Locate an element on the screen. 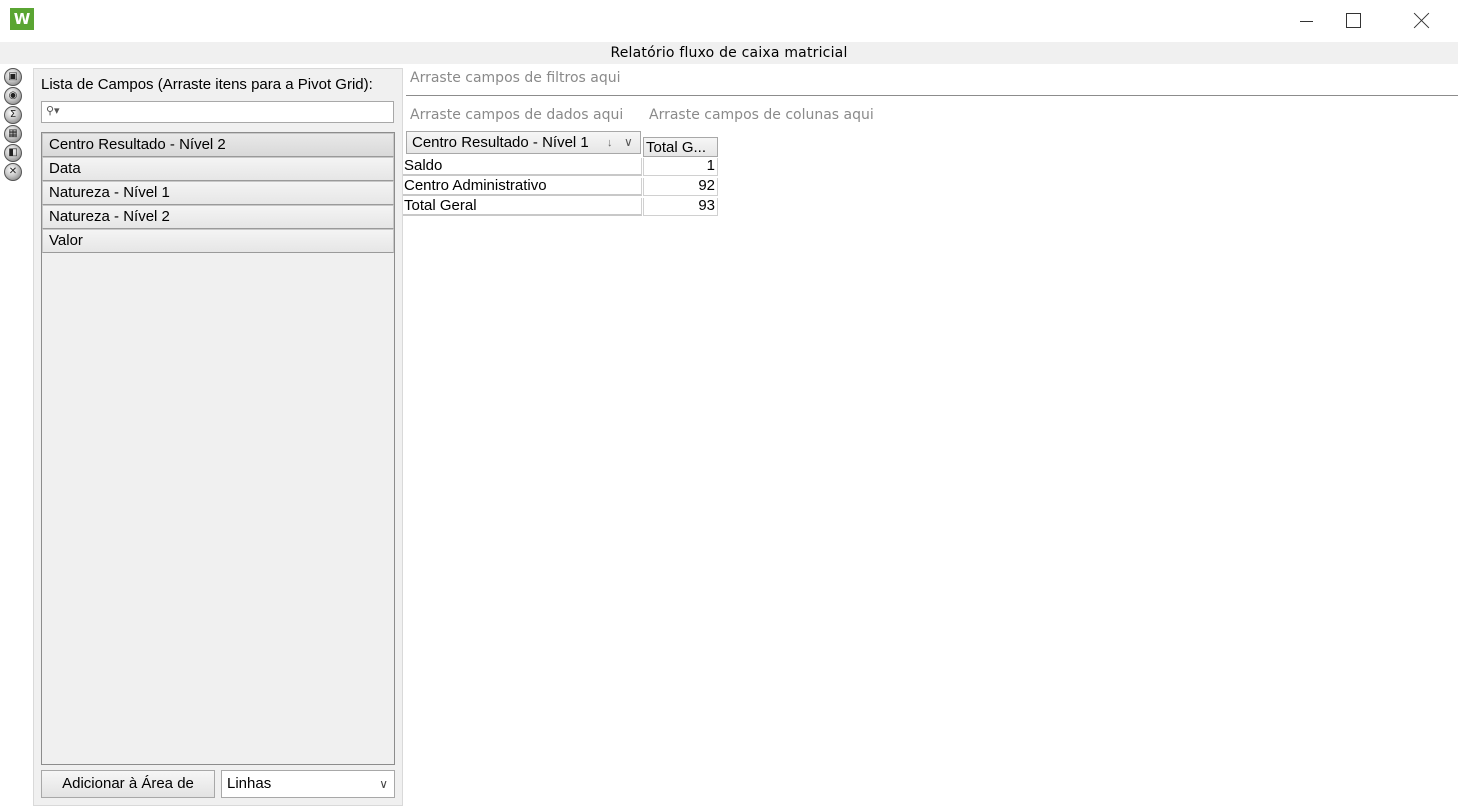 This screenshot has width=1458, height=807. filter-zone-divider is located at coordinates (932, 95).